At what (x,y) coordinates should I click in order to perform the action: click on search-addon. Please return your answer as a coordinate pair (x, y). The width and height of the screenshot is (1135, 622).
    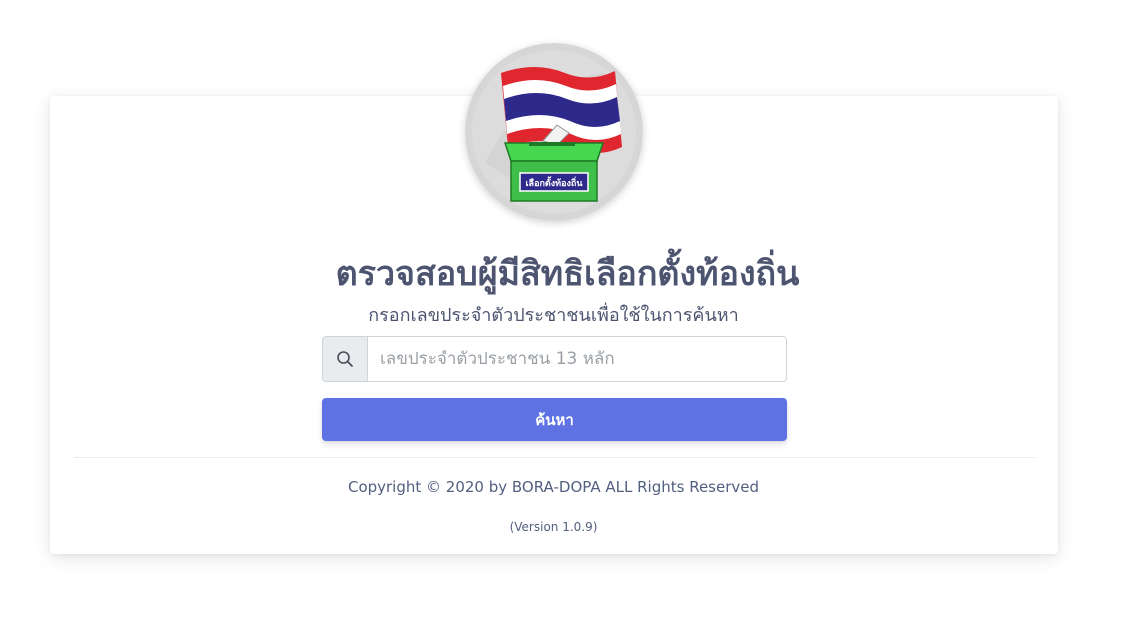
    Looking at the image, I should click on (344, 359).